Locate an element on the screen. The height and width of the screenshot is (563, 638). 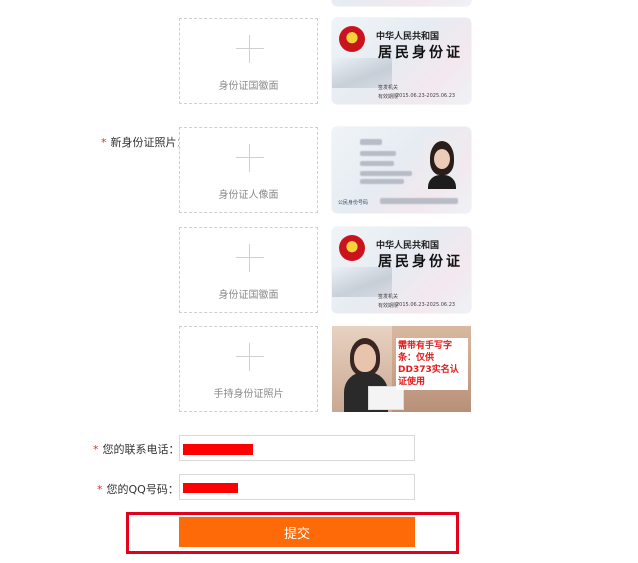
handwritten-note-text: 需带有手写字条：仅供DD373实名认证使用 is located at coordinates (432, 364).